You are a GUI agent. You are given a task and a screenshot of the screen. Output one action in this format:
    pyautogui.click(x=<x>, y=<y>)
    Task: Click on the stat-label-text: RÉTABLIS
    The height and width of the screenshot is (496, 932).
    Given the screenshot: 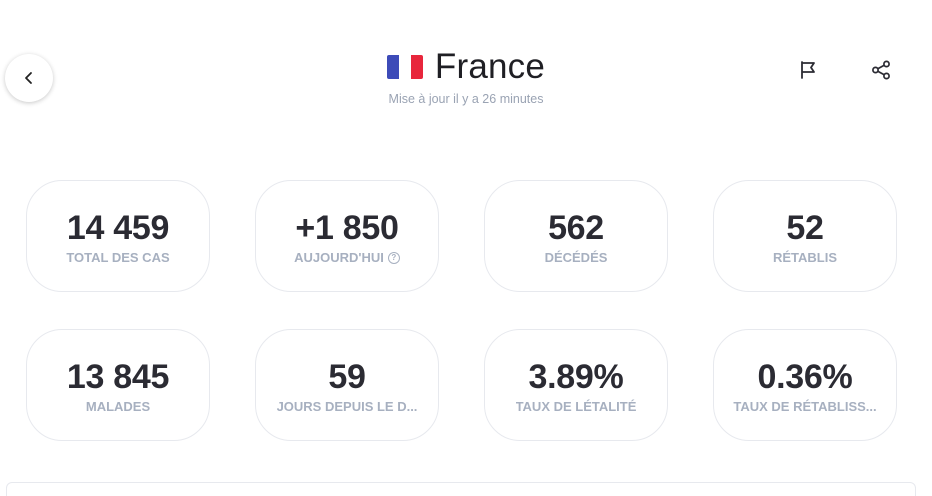 What is the action you would take?
    pyautogui.click(x=805, y=257)
    